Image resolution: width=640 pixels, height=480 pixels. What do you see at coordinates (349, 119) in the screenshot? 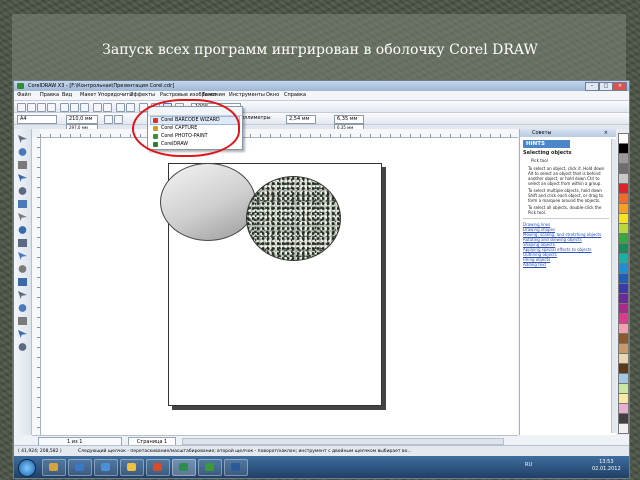
I see `duplicate-x-field: 6,35 мм` at bounding box center [349, 119].